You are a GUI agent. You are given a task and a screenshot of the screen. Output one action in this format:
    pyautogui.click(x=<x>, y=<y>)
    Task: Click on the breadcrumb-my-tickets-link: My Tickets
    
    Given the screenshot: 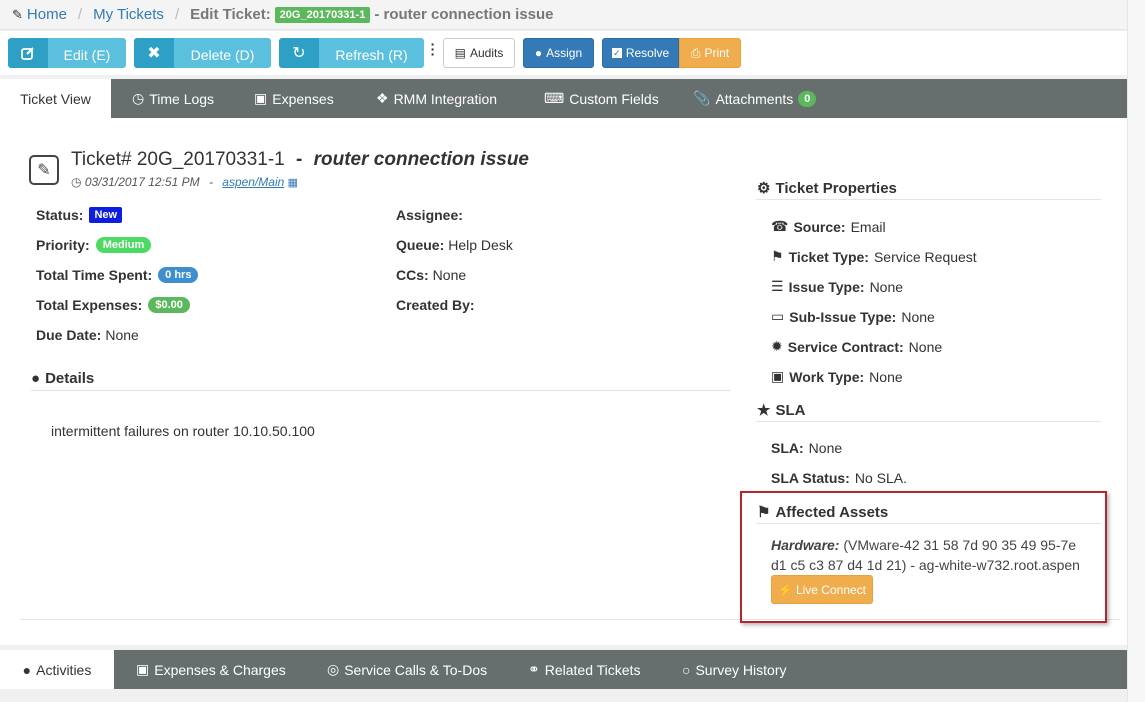 What is the action you would take?
    pyautogui.click(x=128, y=14)
    